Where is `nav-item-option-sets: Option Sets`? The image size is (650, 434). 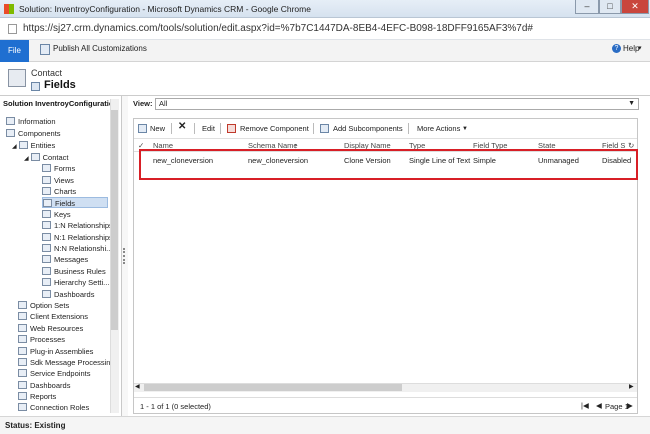
nav-item-option-sets: Option Sets is located at coordinates (43, 305).